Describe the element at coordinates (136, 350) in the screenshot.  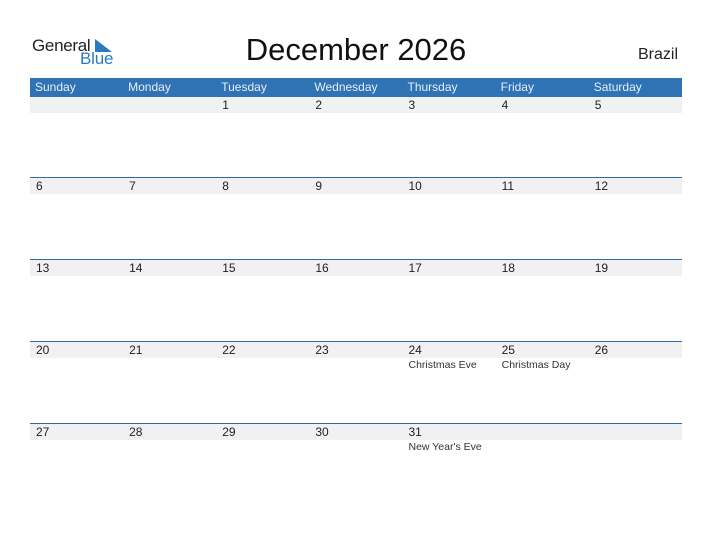
I see `day-number: 21` at that location.